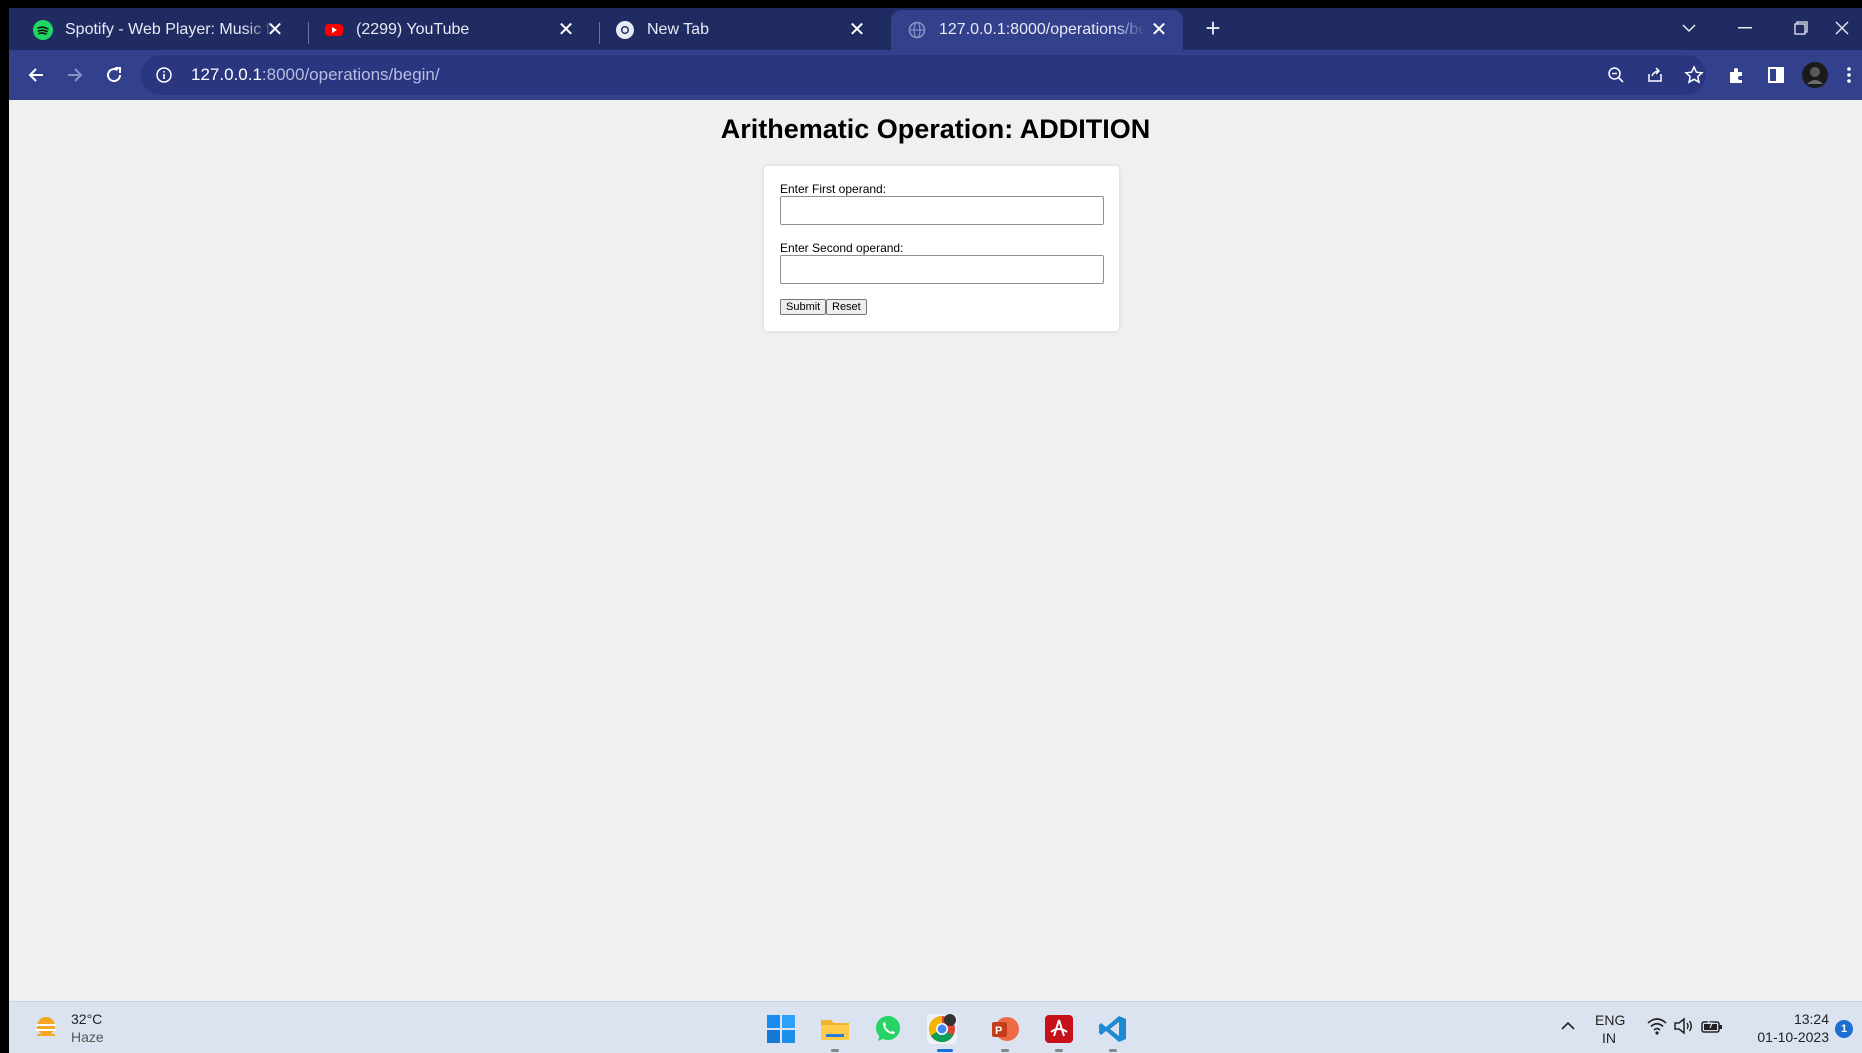  I want to click on weather-description: Haze, so click(87, 1037).